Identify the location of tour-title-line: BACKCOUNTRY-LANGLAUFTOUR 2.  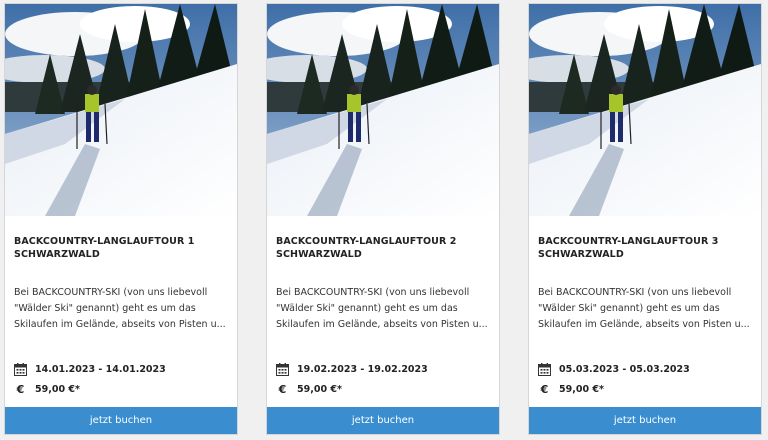
(366, 241).